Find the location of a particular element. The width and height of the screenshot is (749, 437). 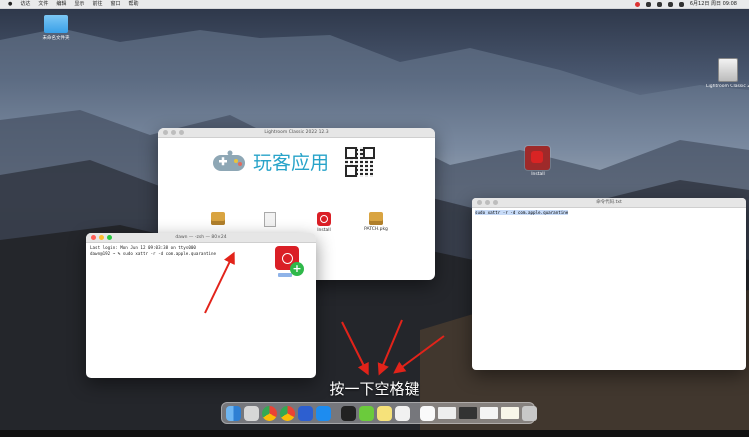

notes-icon is located at coordinates (384, 413).